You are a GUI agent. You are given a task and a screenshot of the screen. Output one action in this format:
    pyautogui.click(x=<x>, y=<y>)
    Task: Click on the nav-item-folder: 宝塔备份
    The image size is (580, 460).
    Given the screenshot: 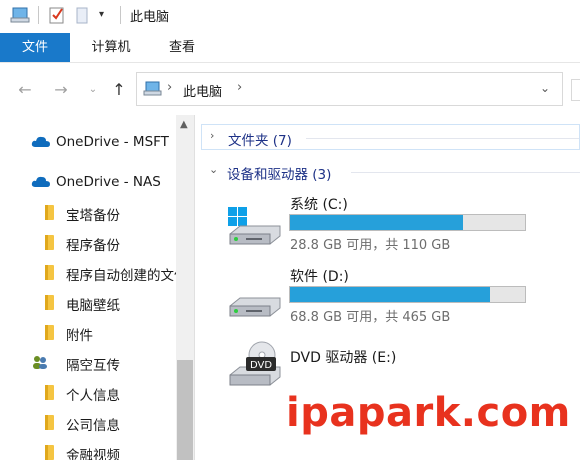 What is the action you would take?
    pyautogui.click(x=88, y=213)
    